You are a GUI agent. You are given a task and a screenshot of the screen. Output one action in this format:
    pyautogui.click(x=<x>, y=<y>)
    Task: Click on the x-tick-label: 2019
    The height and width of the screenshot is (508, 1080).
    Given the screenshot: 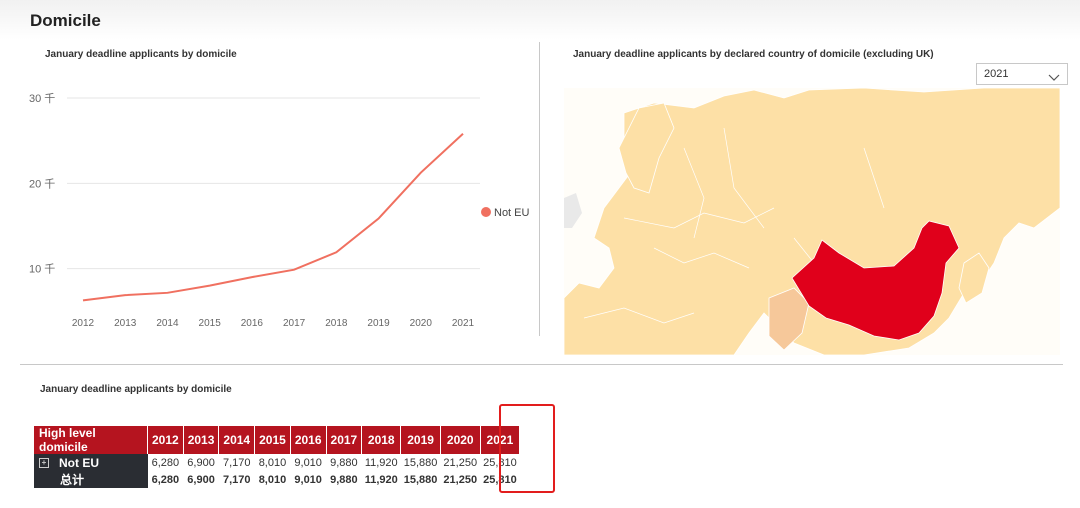 What is the action you would take?
    pyautogui.click(x=378, y=323)
    